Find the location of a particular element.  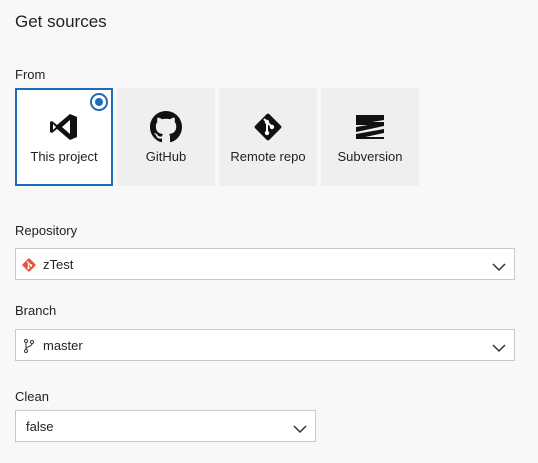

tile-label: Subversion is located at coordinates (370, 156).